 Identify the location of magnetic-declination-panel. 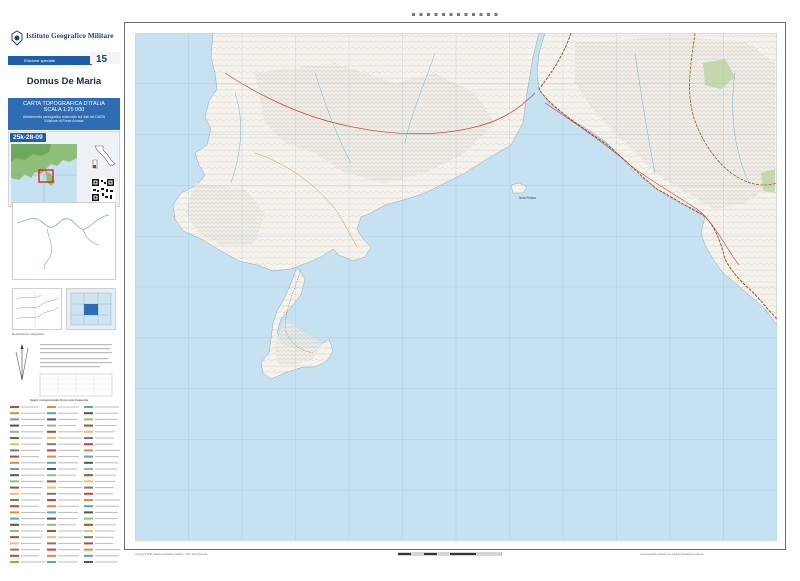
(37, 309).